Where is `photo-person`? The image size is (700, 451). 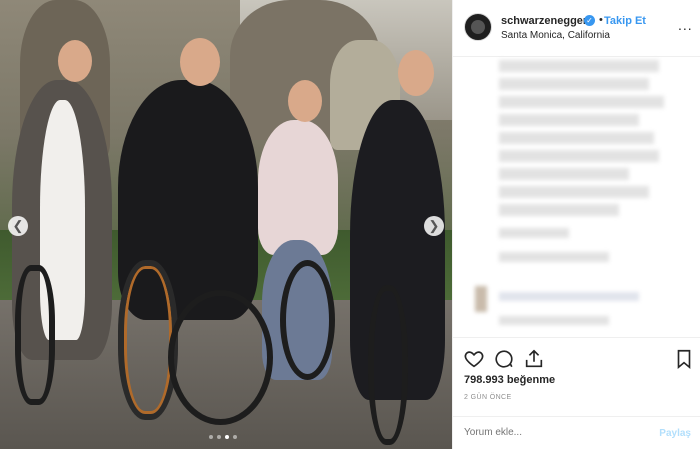 photo-person is located at coordinates (298, 187).